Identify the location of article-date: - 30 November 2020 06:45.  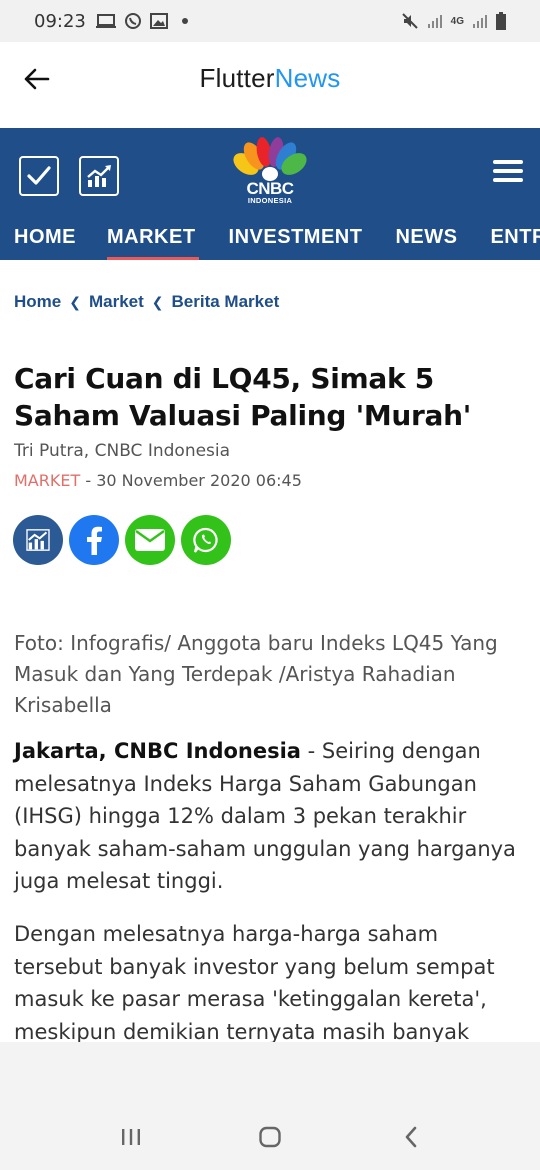
(191, 480).